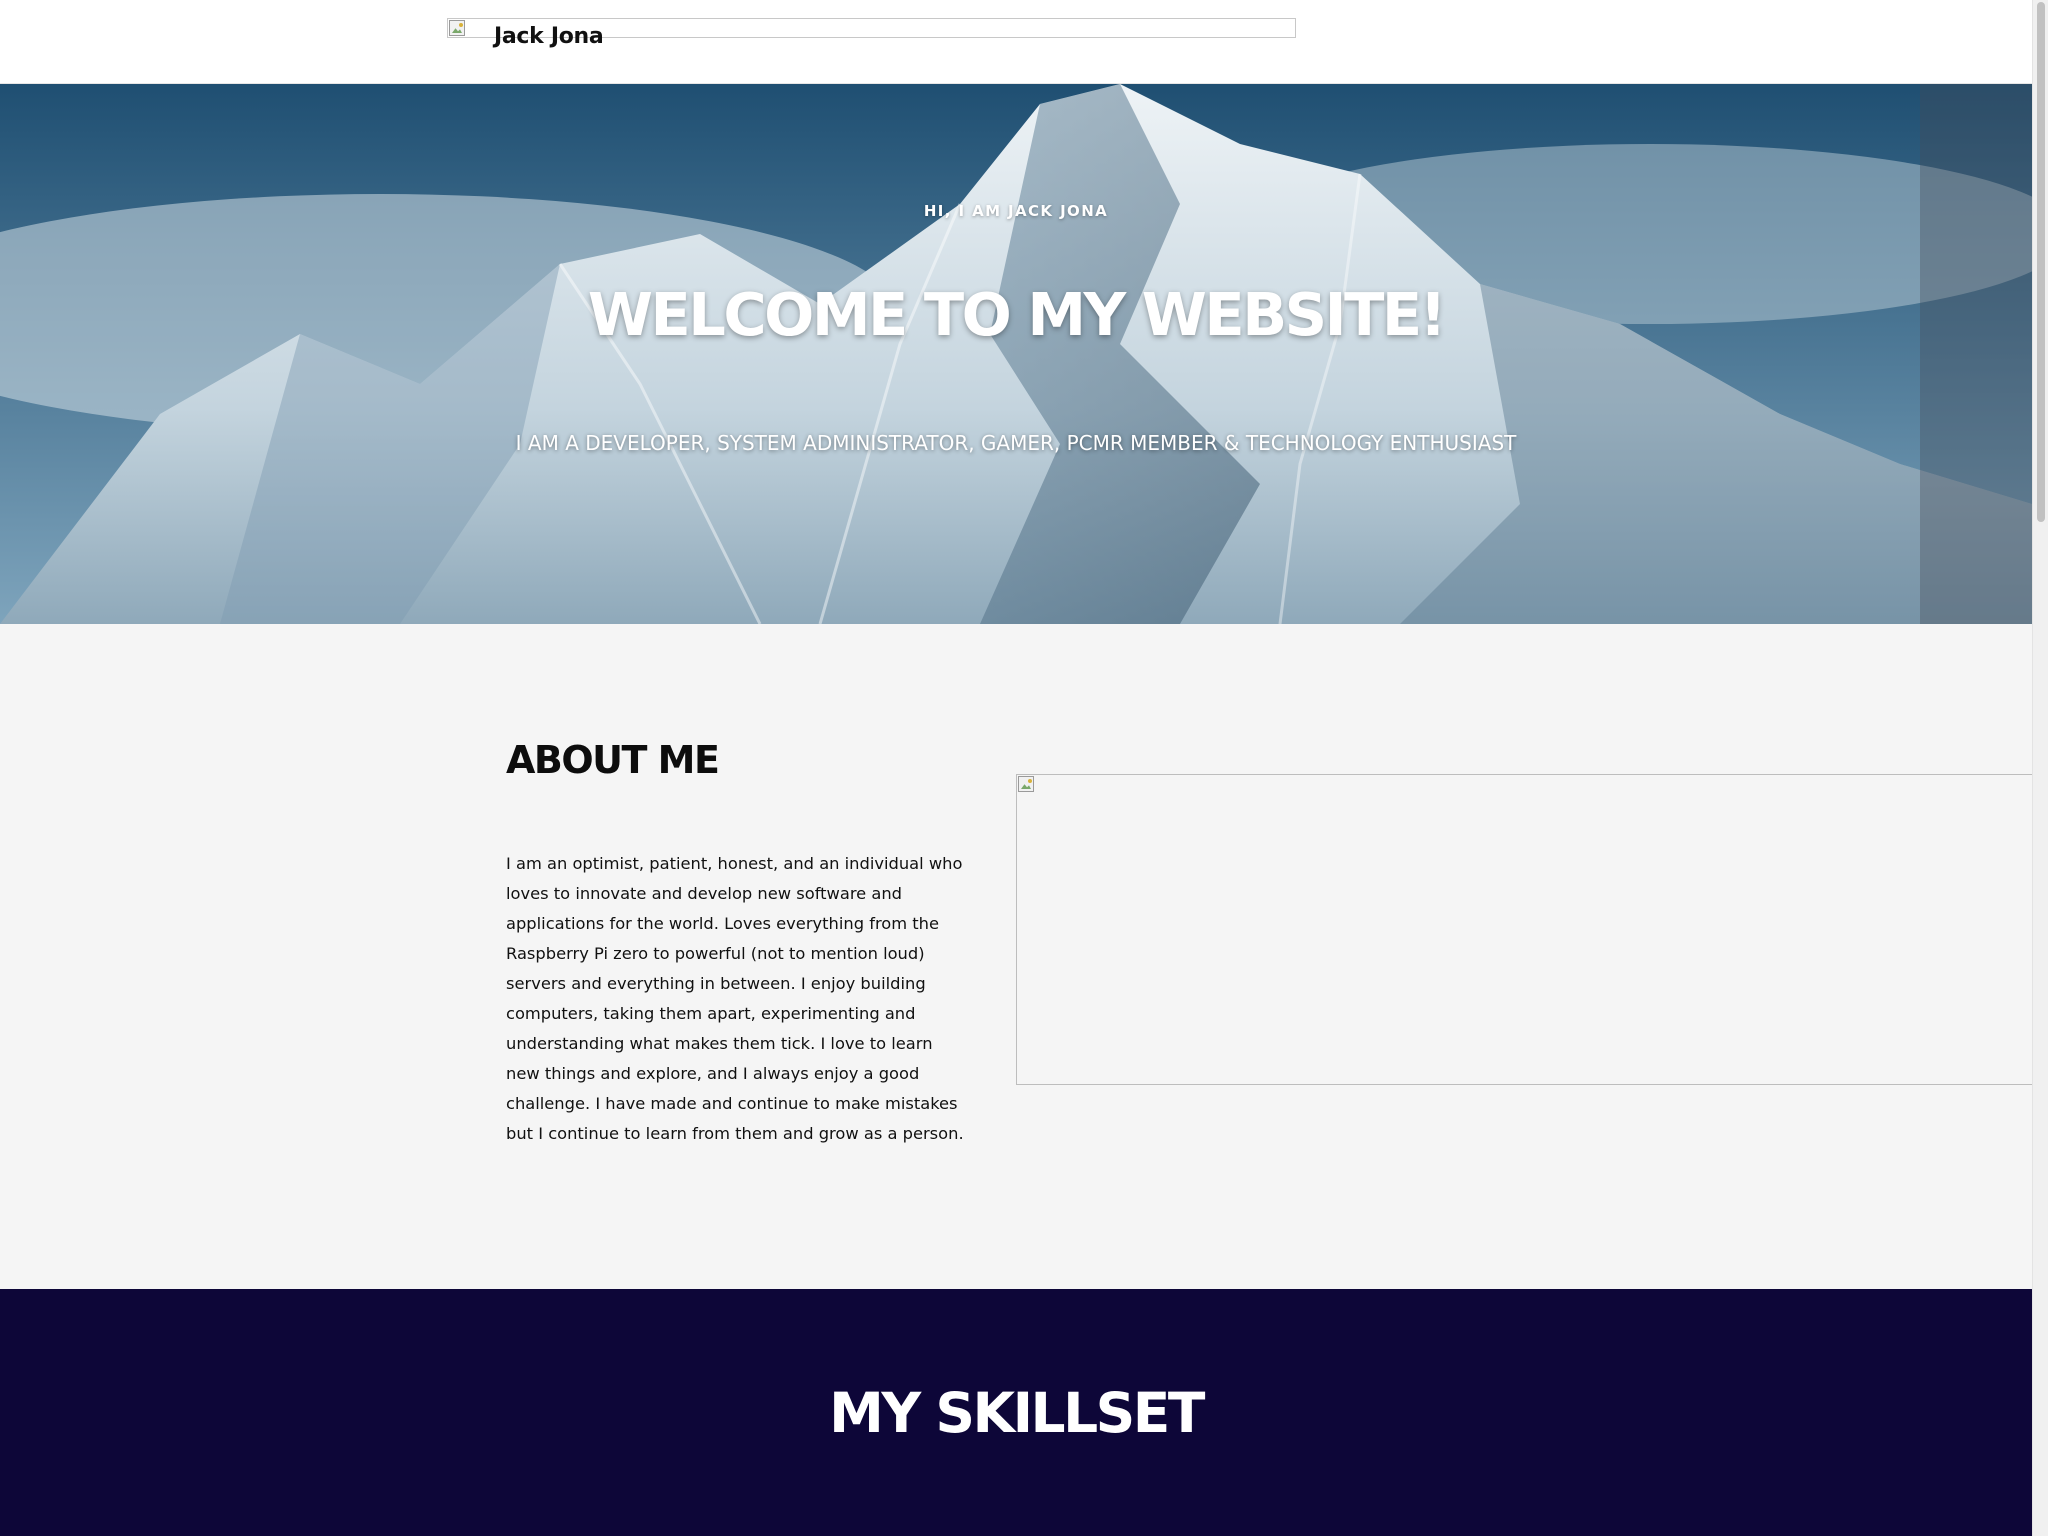 This screenshot has width=2048, height=1536. Describe the element at coordinates (1976, 354) in the screenshot. I see `hero-side-overlay` at that location.